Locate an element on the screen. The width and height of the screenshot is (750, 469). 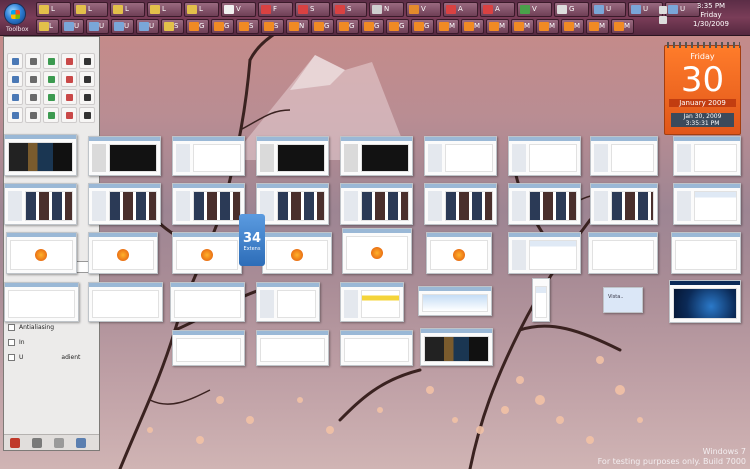
perspective-tool-icon is located at coordinates (51, 115).